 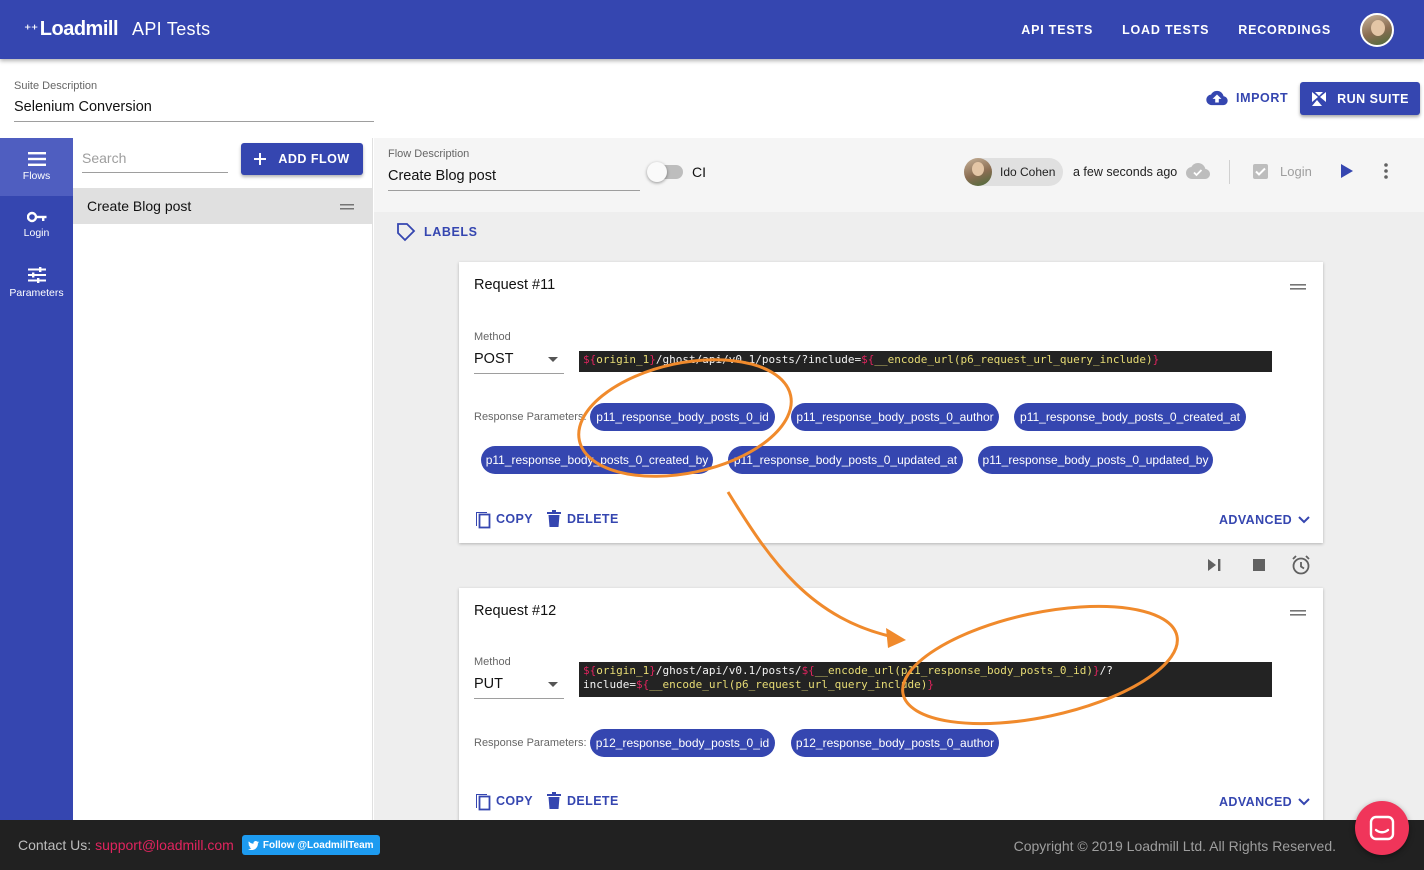 I want to click on cloud-upload-icon, so click(x=1217, y=98).